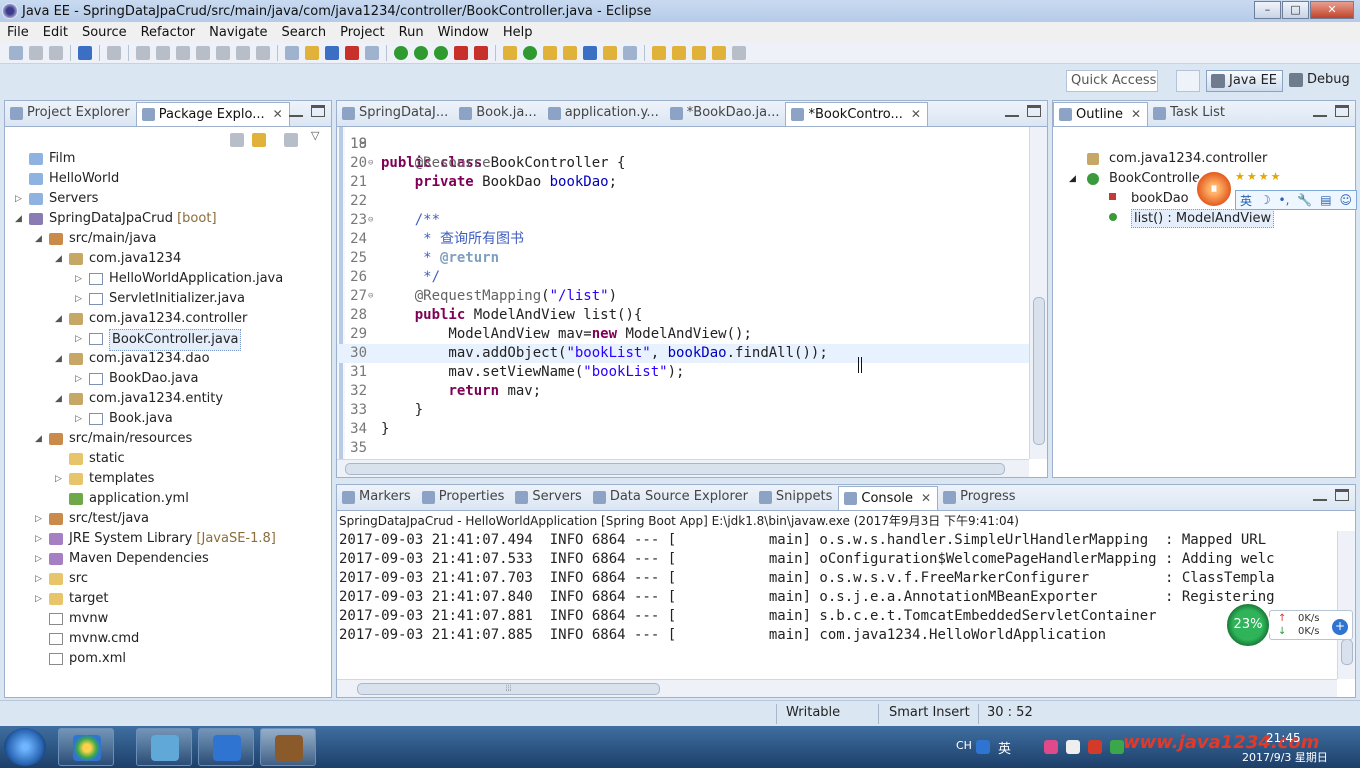  Describe the element at coordinates (259, 140) in the screenshot. I see `link-editor-icon` at that location.